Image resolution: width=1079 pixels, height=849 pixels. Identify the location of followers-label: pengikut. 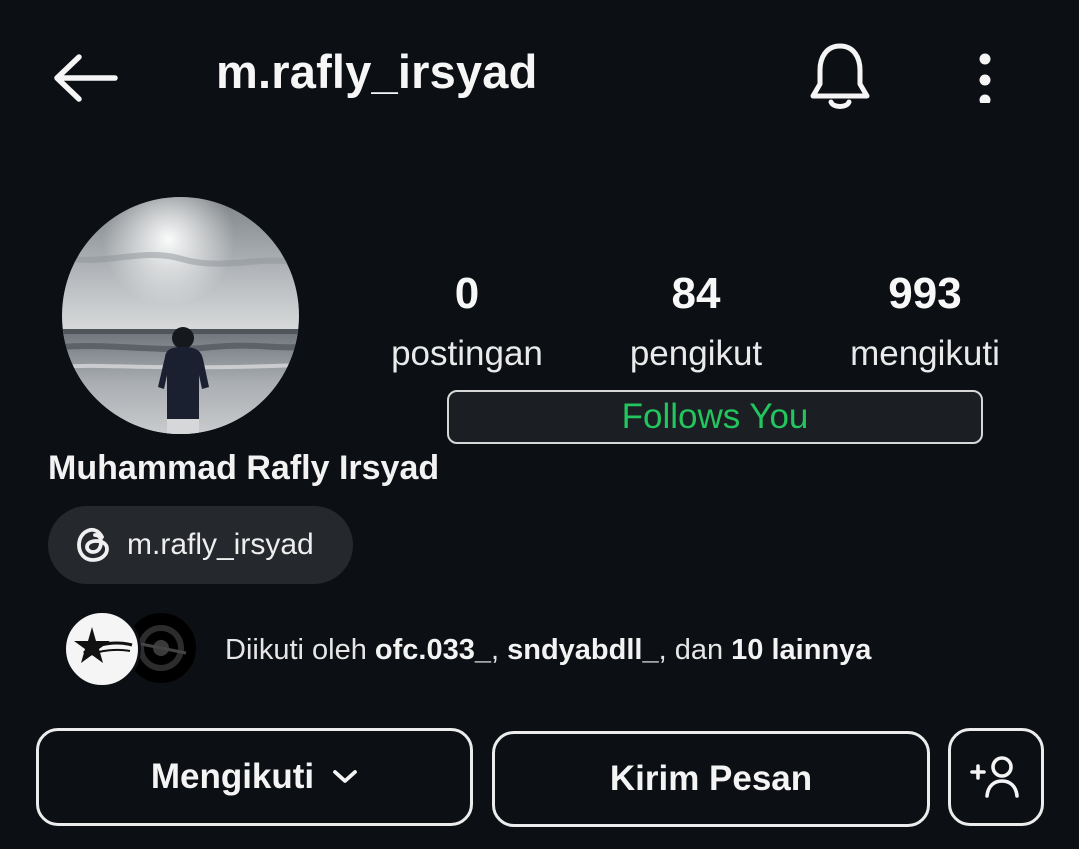
(696, 353).